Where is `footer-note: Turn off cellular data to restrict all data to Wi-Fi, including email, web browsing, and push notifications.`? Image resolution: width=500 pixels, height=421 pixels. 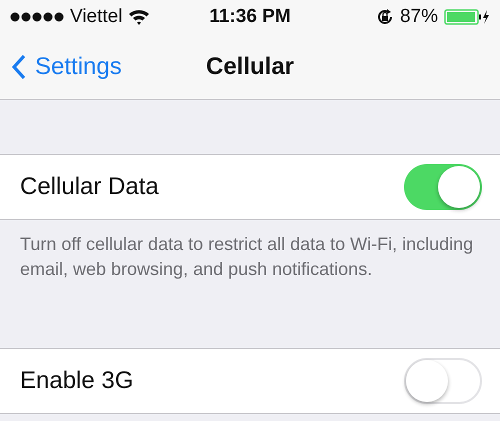 footer-note: Turn off cellular data to restrict all data to Wi-Fi, including email, web browsing, and push notifications. is located at coordinates (246, 257).